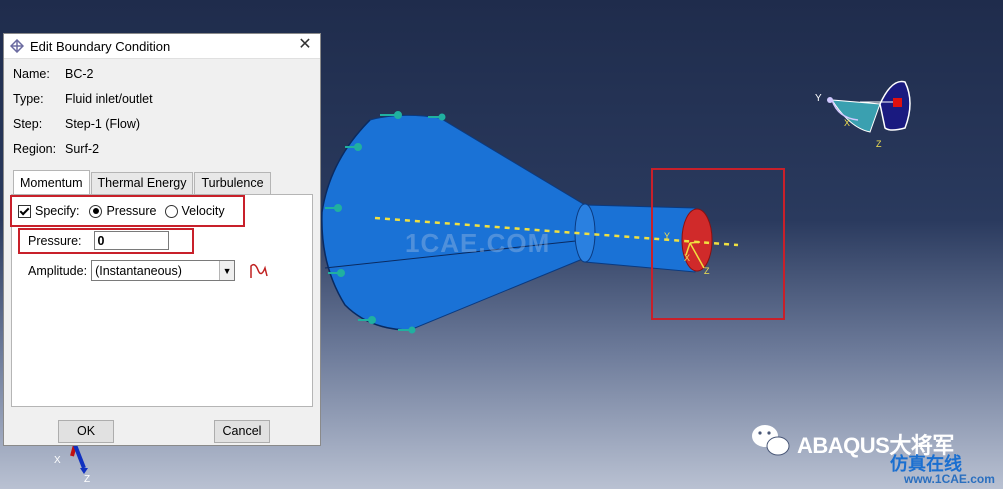 The width and height of the screenshot is (1003, 489). Describe the element at coordinates (100, 46) in the screenshot. I see `dialog-title: Edit Boundary Condition` at that location.